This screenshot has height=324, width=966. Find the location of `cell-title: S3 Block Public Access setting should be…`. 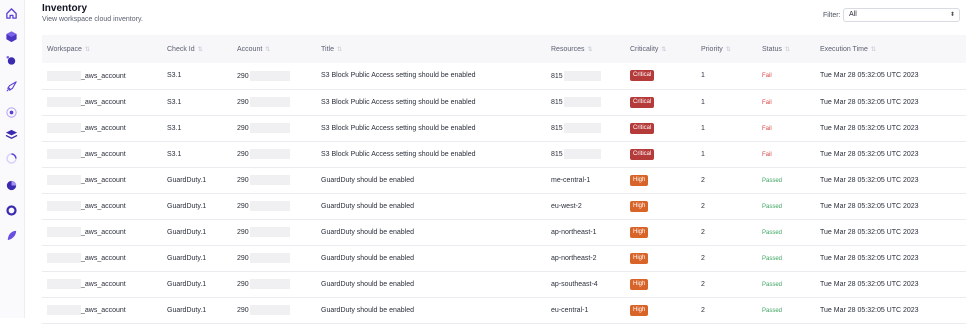

cell-title: S3 Block Public Access setting should be… is located at coordinates (431, 76).